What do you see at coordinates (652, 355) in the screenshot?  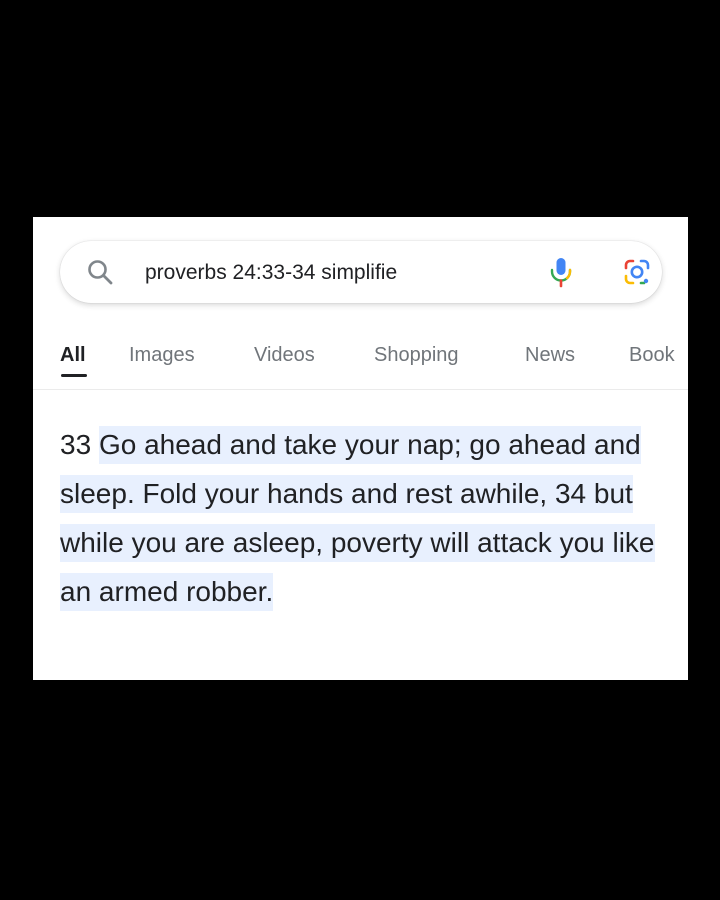 I see `tab-books: Book` at bounding box center [652, 355].